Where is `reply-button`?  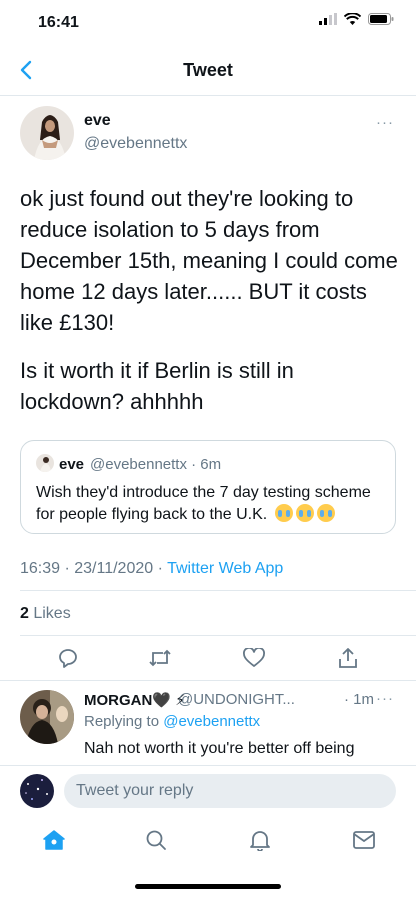 reply-button is located at coordinates (68, 658).